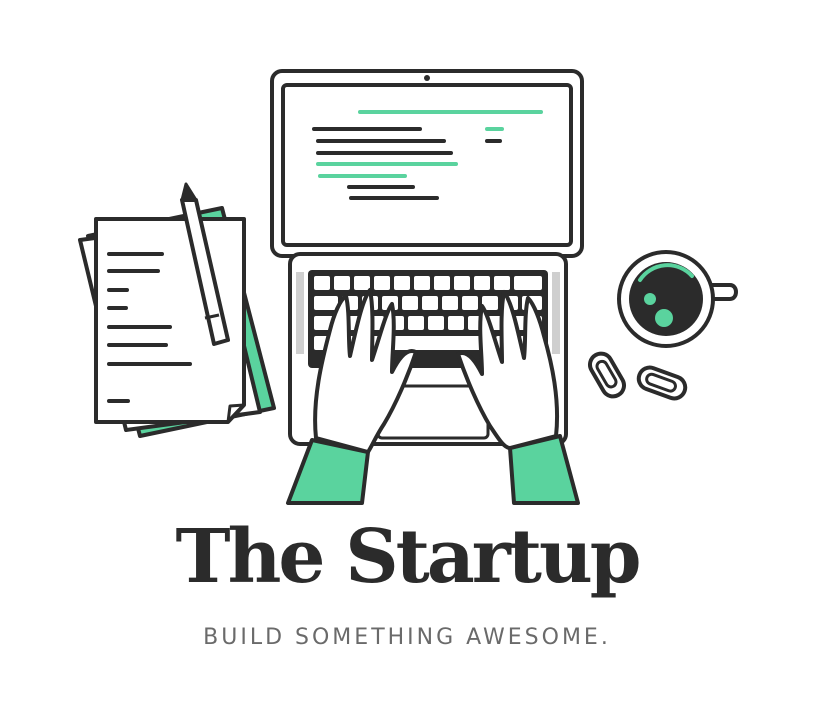 The height and width of the screenshot is (720, 814). Describe the element at coordinates (677, 299) in the screenshot. I see `coffee-cup-icon` at that location.